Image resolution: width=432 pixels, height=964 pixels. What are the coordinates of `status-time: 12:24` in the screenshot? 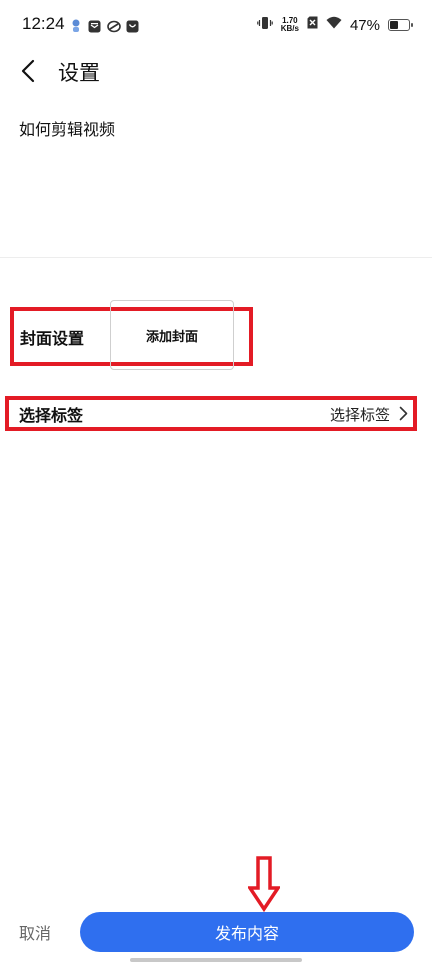 It's located at (43, 23).